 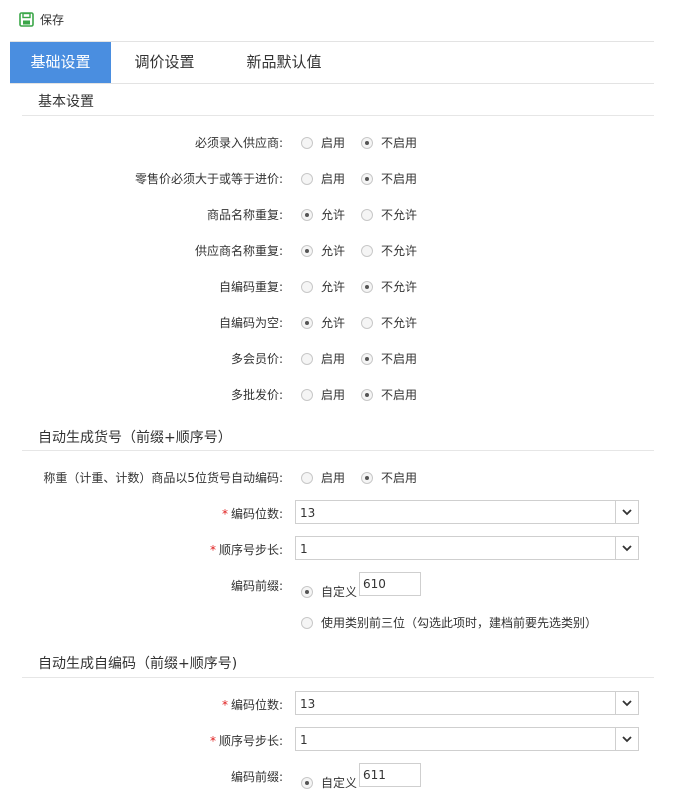 What do you see at coordinates (250, 323) in the screenshot?
I see `self-code-empty-label: 自编码为空:` at bounding box center [250, 323].